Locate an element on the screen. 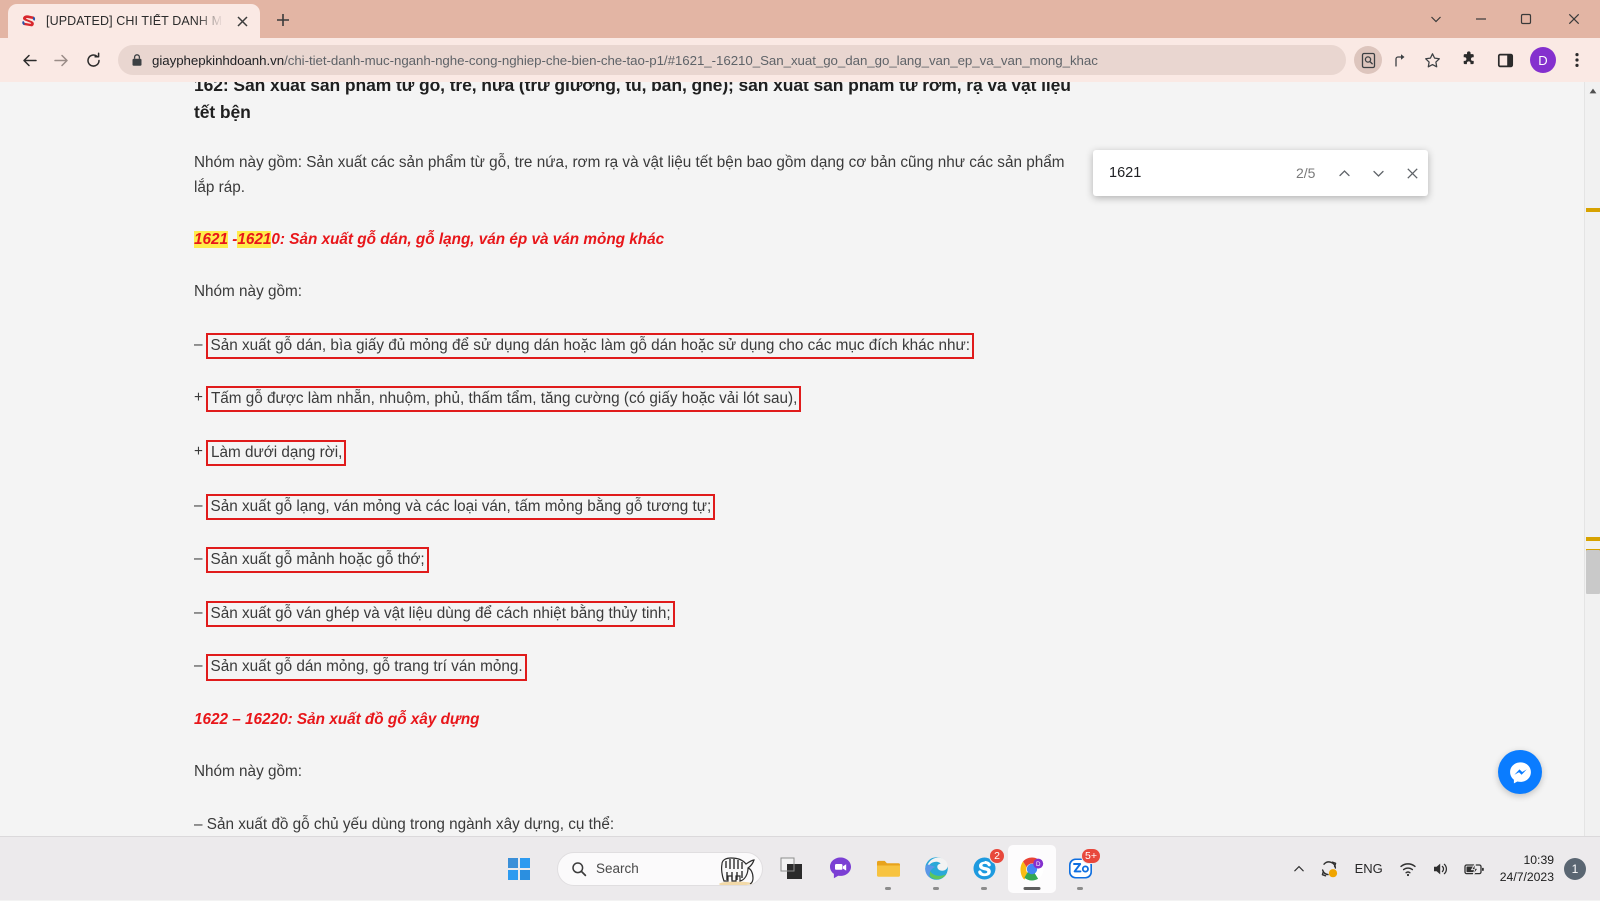 The height and width of the screenshot is (901, 1600). clock: 10:39 24/7/2023 is located at coordinates (1528, 868).